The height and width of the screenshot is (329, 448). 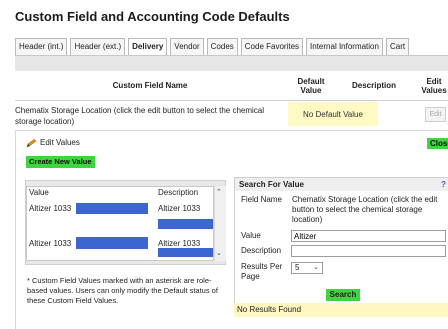 I want to click on column-header-description: Description, so click(x=373, y=85).